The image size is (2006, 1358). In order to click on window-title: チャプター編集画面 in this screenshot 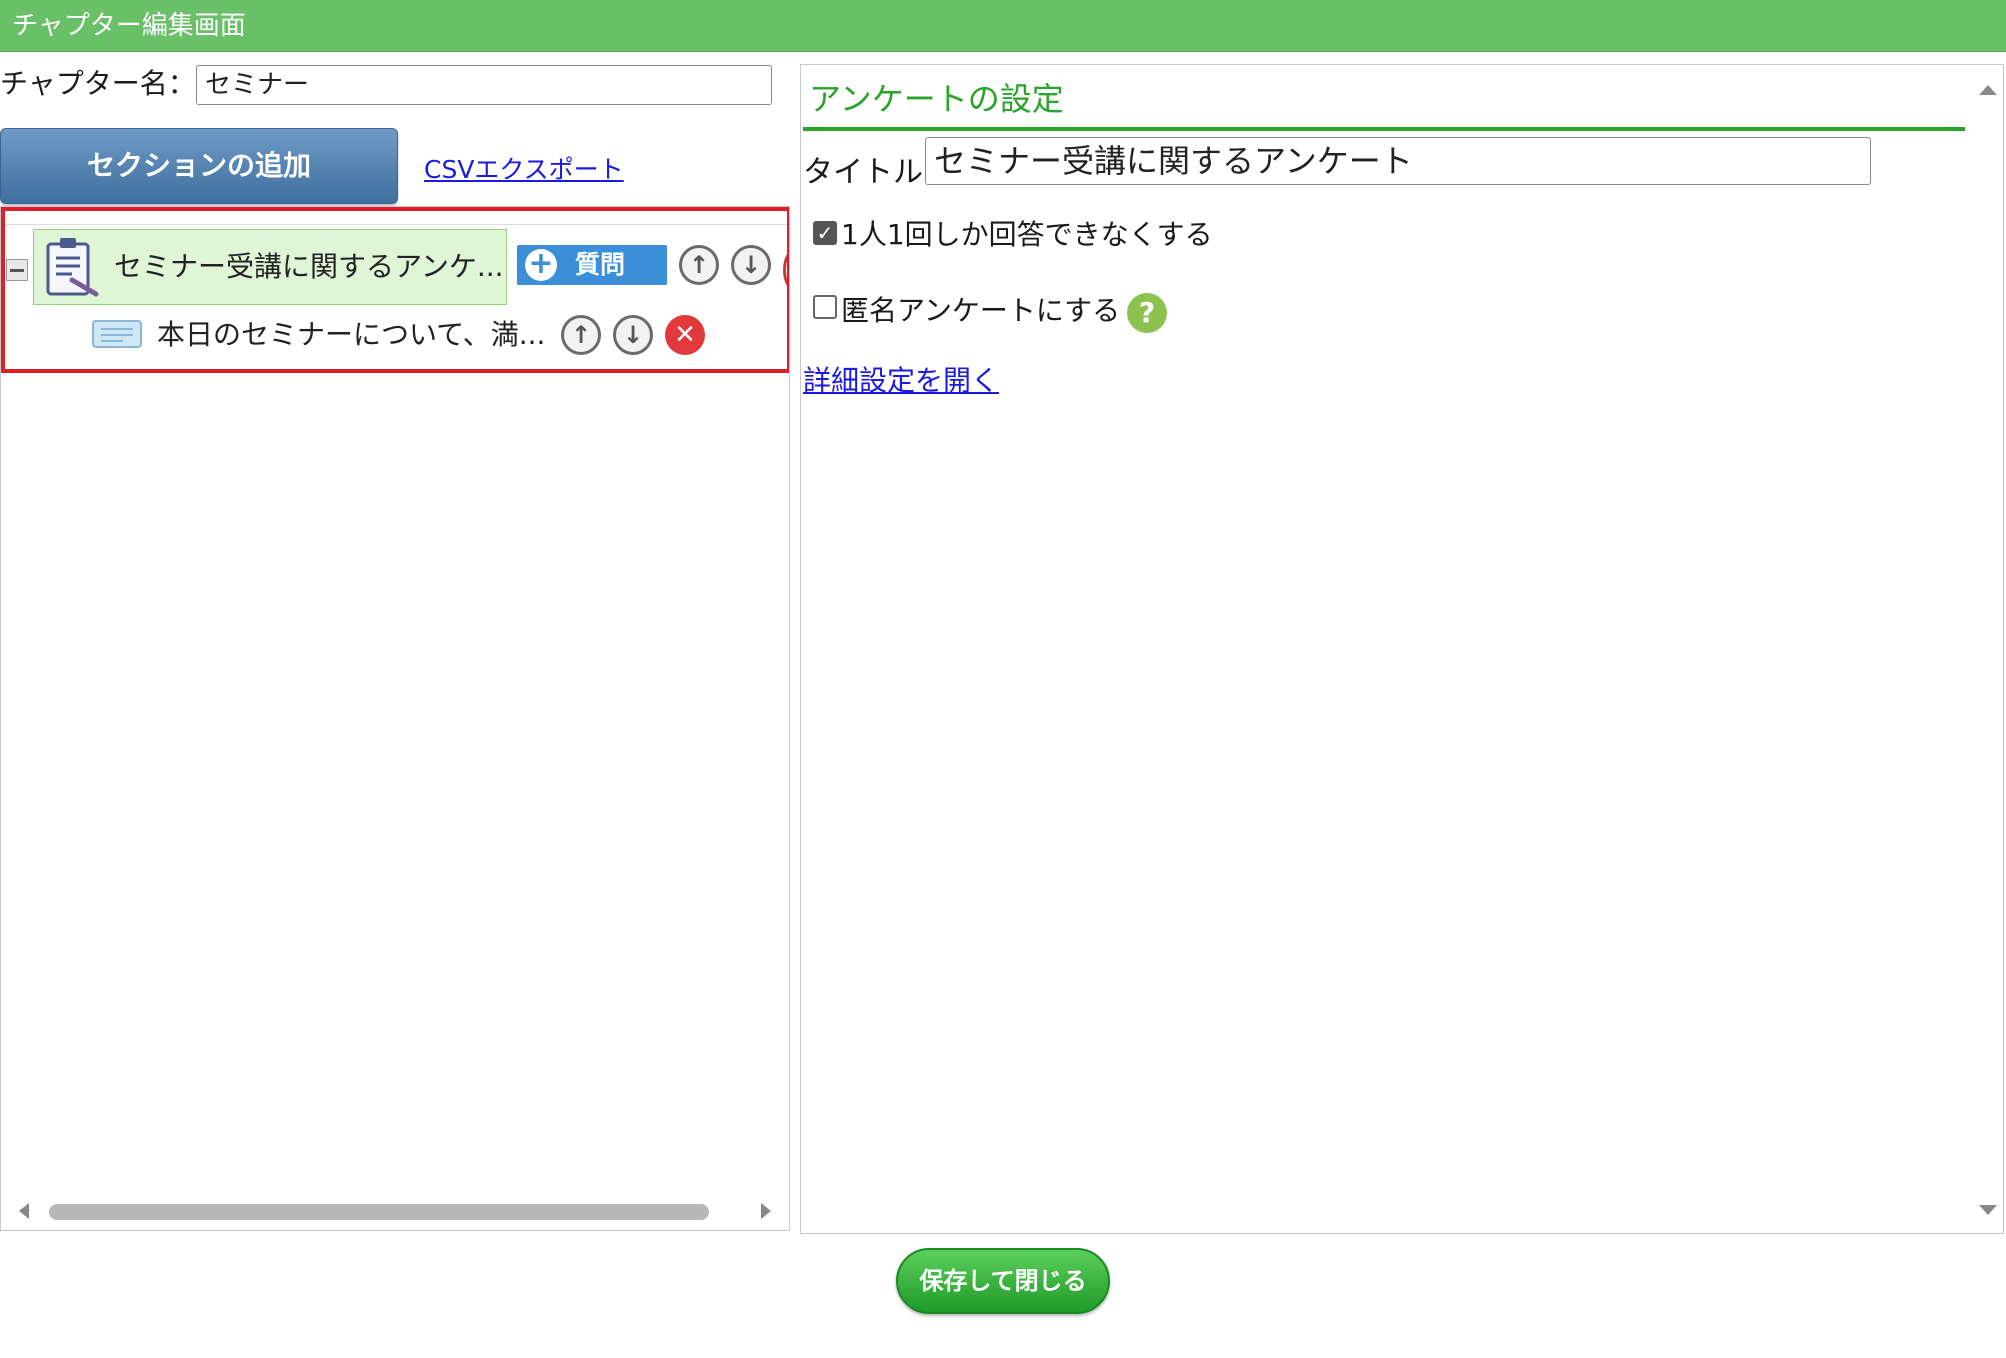, I will do `click(129, 26)`.